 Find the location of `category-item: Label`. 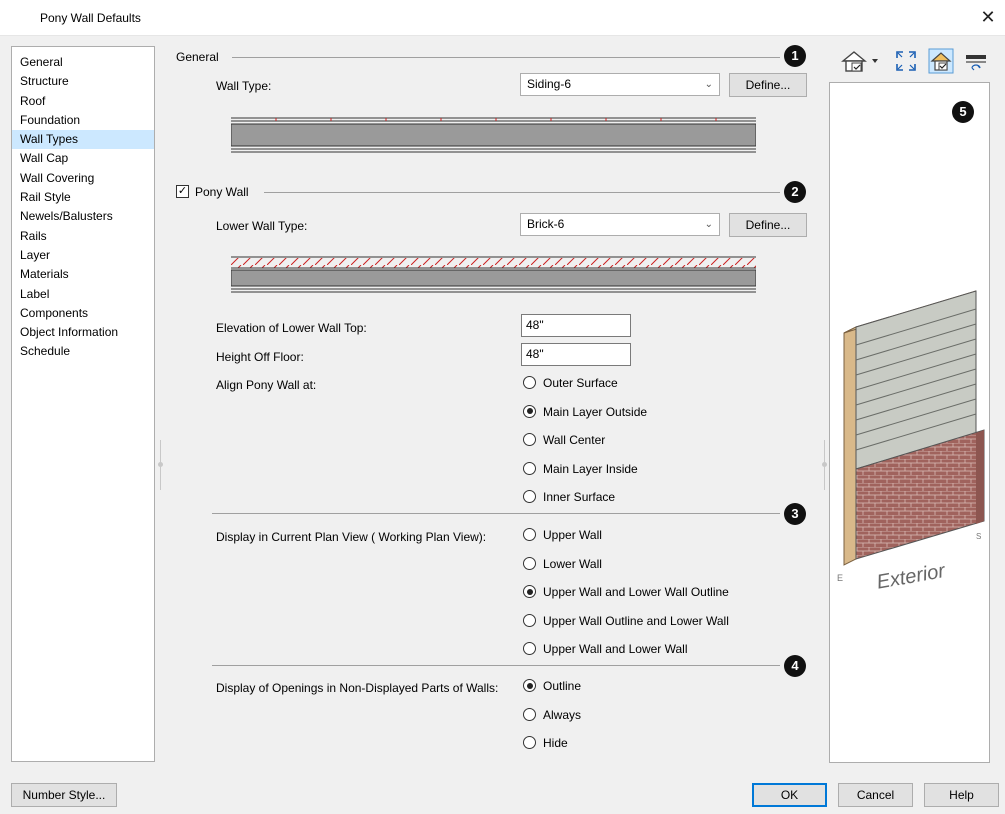

category-item: Label is located at coordinates (83, 294).